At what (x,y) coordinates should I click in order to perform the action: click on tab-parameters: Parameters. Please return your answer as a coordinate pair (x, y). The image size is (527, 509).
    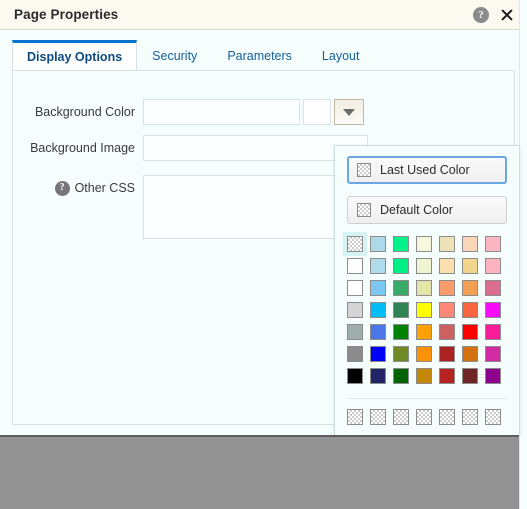
    Looking at the image, I should click on (259, 55).